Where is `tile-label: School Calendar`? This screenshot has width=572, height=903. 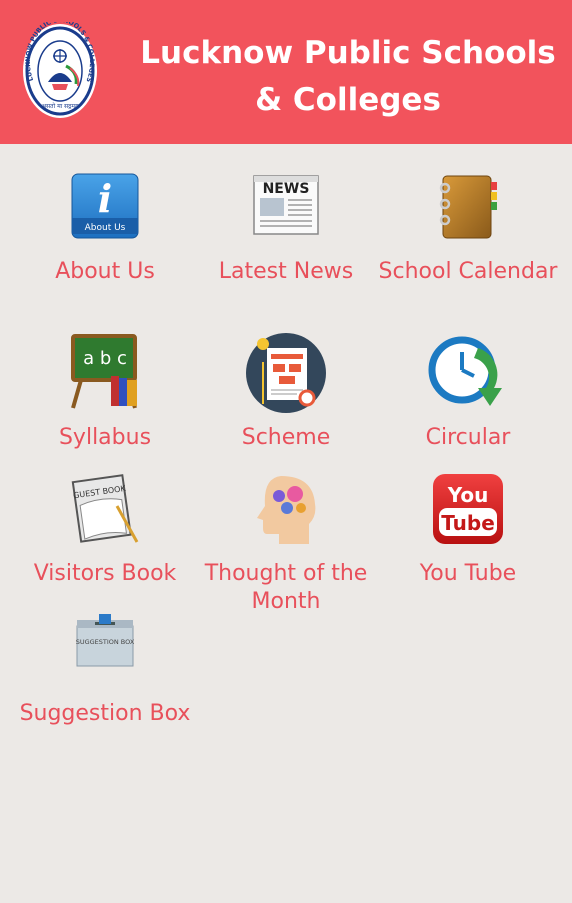 tile-label: School Calendar is located at coordinates (468, 271).